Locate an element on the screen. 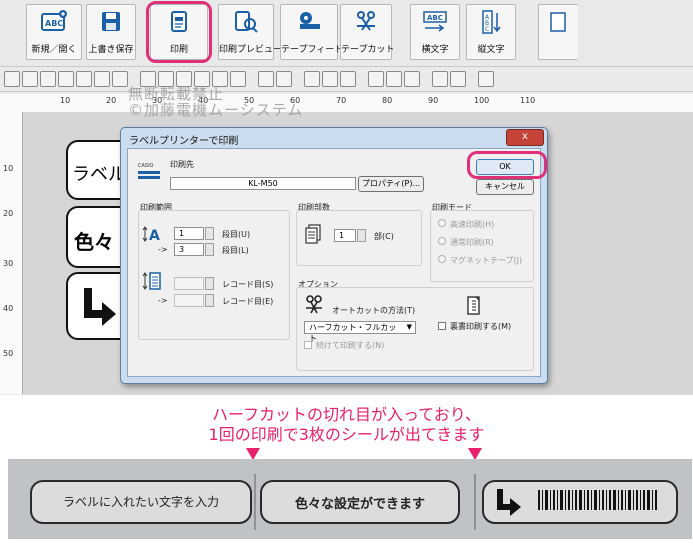 The height and width of the screenshot is (544, 693). floppy-icon is located at coordinates (111, 21).